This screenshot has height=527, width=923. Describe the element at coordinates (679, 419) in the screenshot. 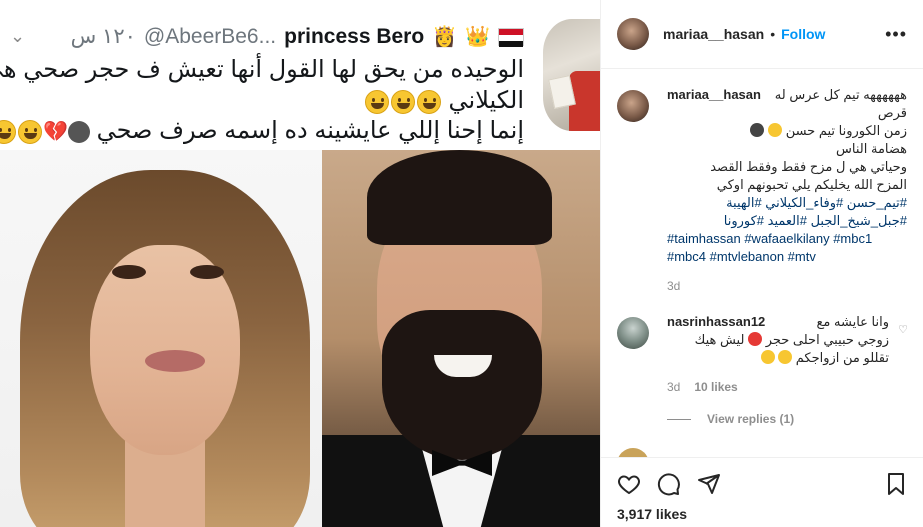

I see `divider` at that location.